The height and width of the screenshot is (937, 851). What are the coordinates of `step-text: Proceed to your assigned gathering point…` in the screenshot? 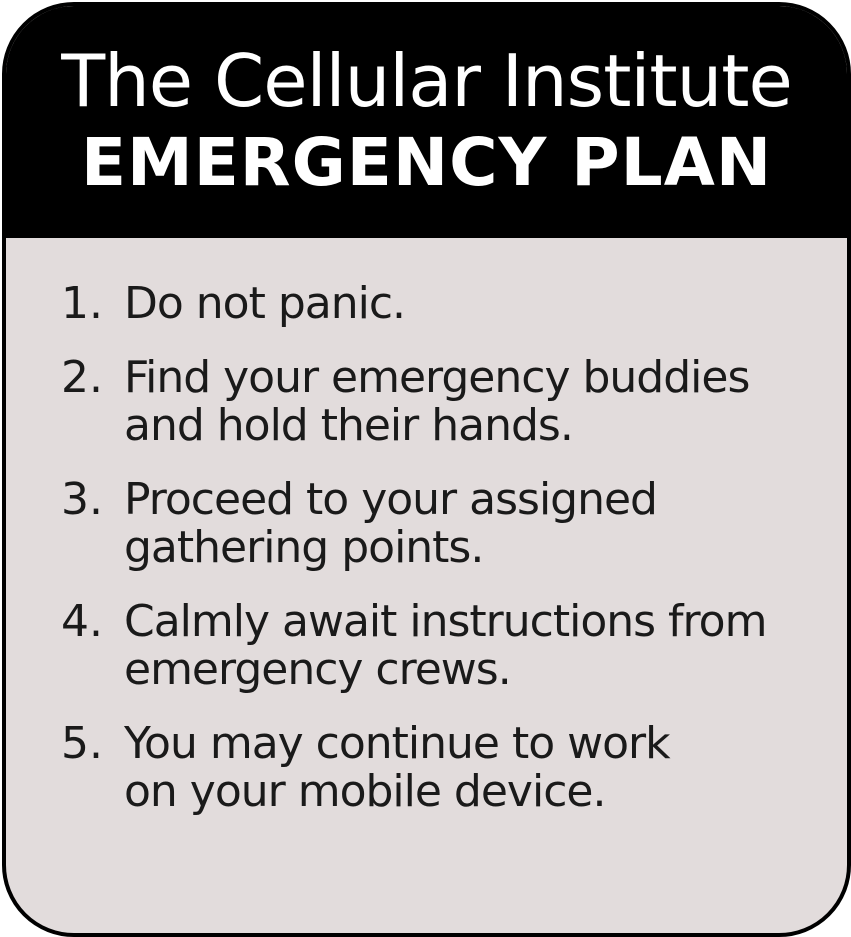 It's located at (474, 524).